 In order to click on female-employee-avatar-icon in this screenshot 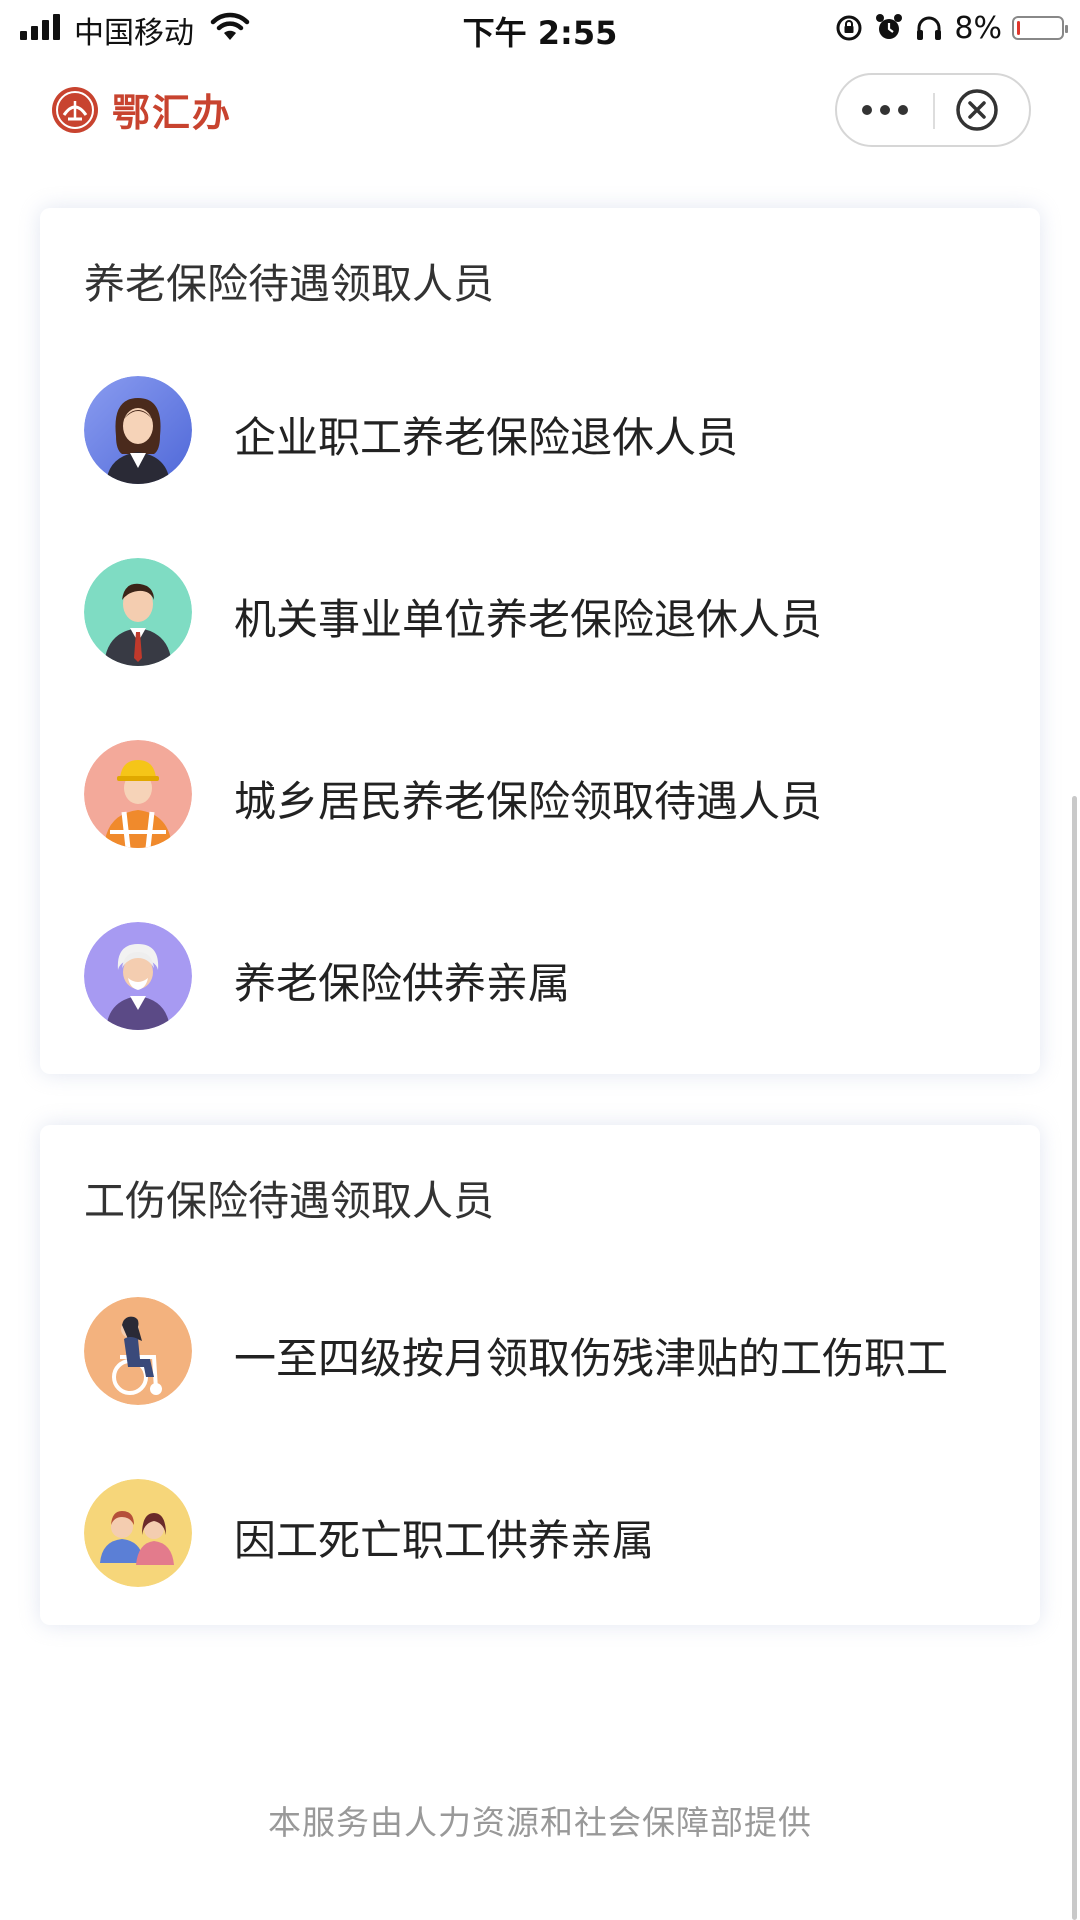, I will do `click(138, 430)`.